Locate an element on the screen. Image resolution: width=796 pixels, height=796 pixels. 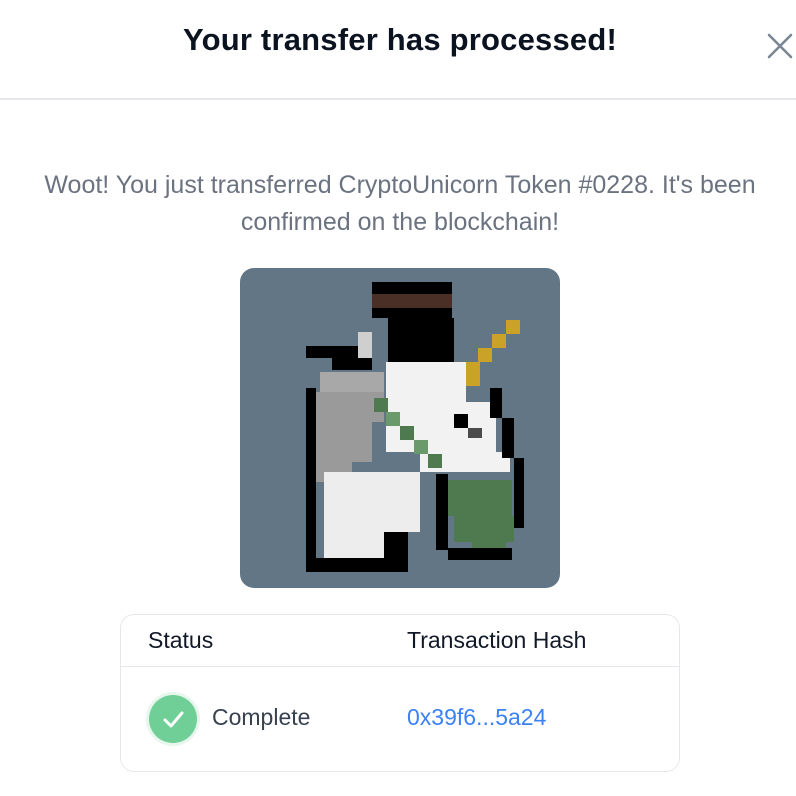
close-button is located at coordinates (780, 46).